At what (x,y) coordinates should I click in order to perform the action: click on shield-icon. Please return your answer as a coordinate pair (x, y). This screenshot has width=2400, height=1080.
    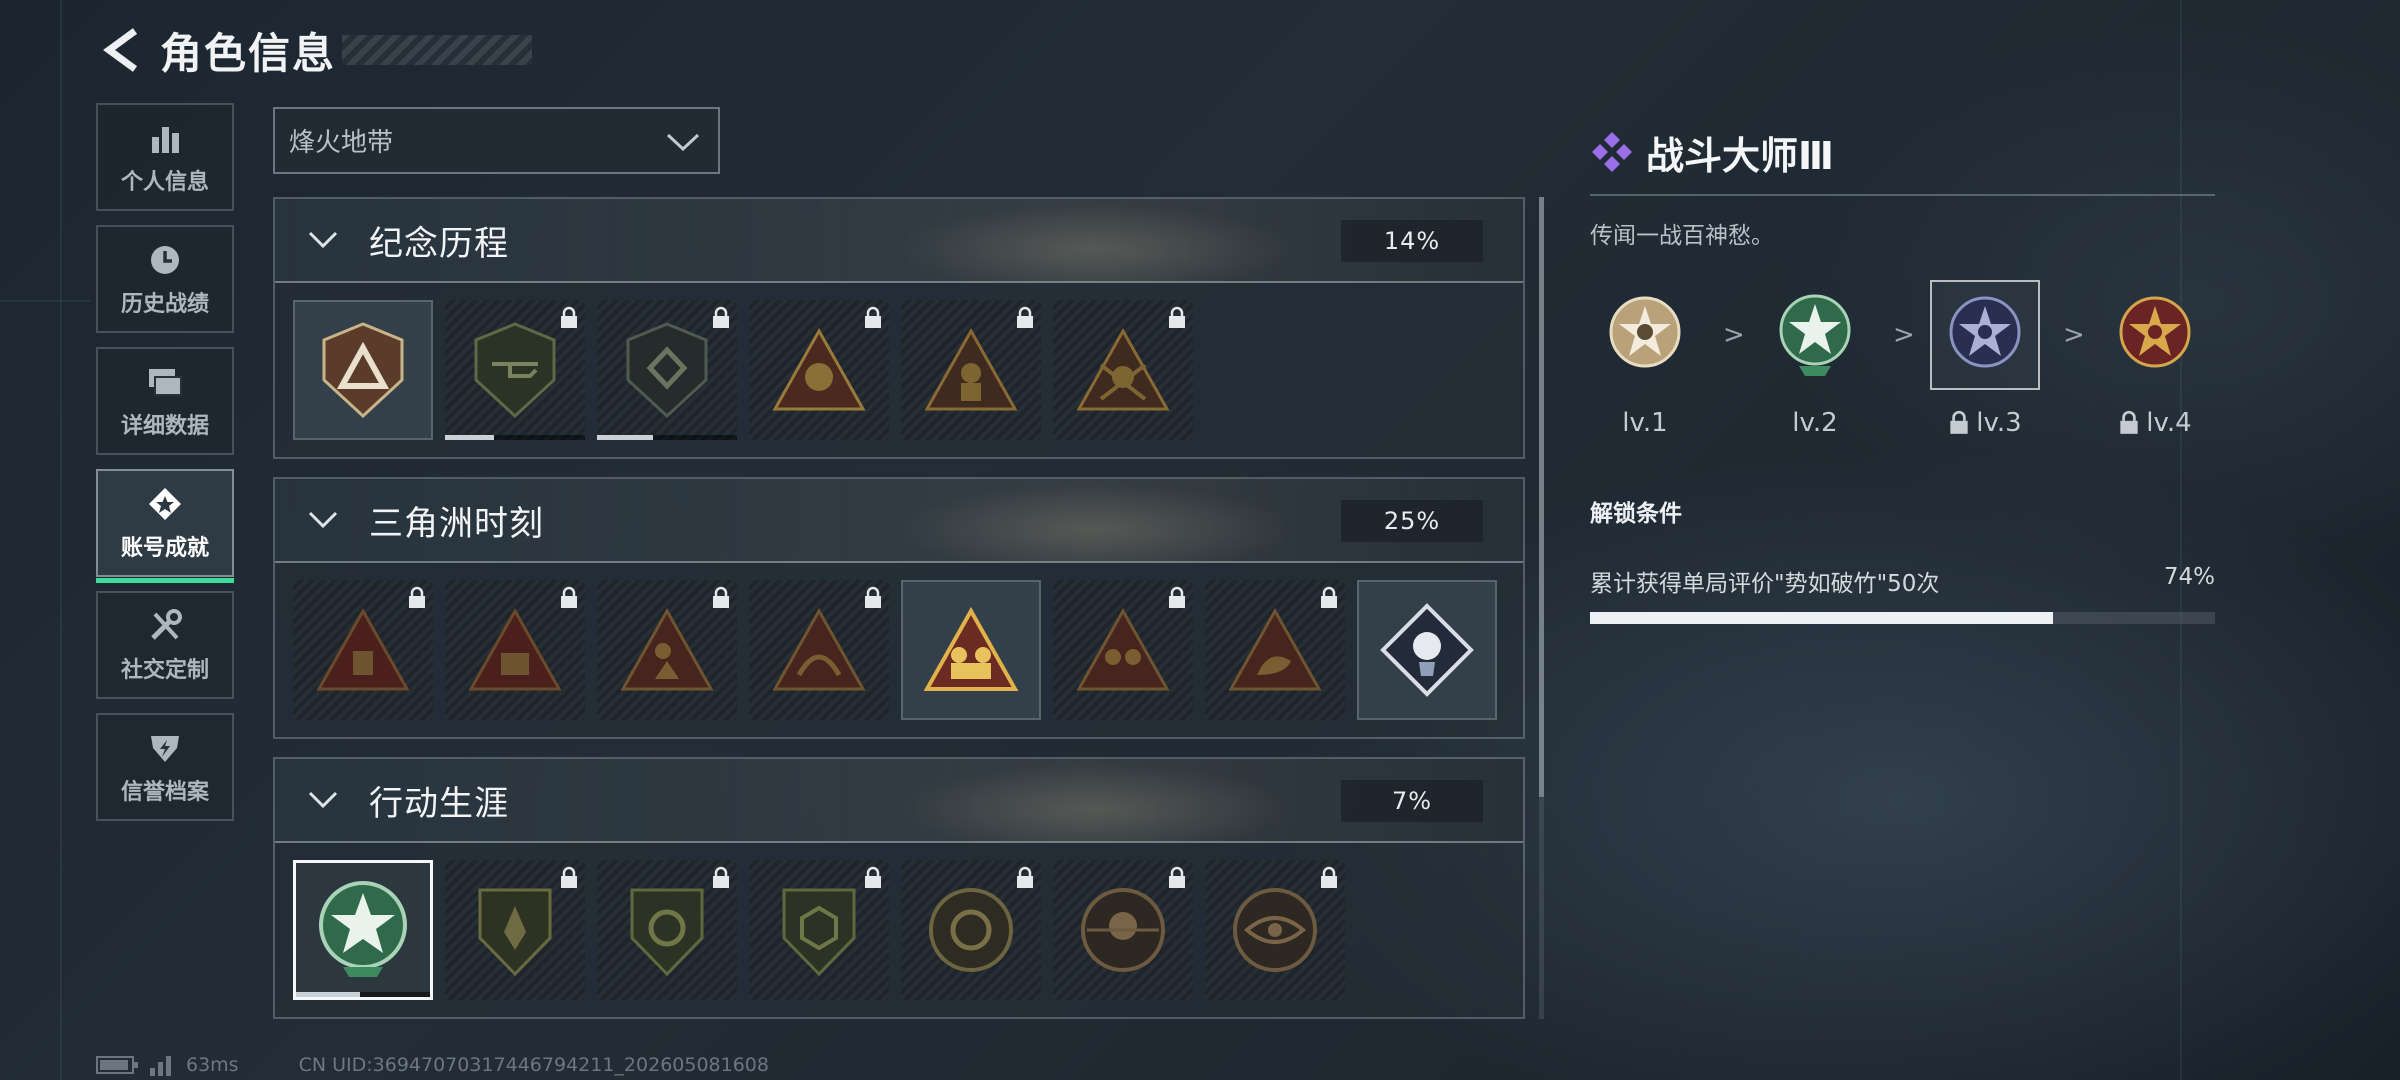
    Looking at the image, I should click on (165, 748).